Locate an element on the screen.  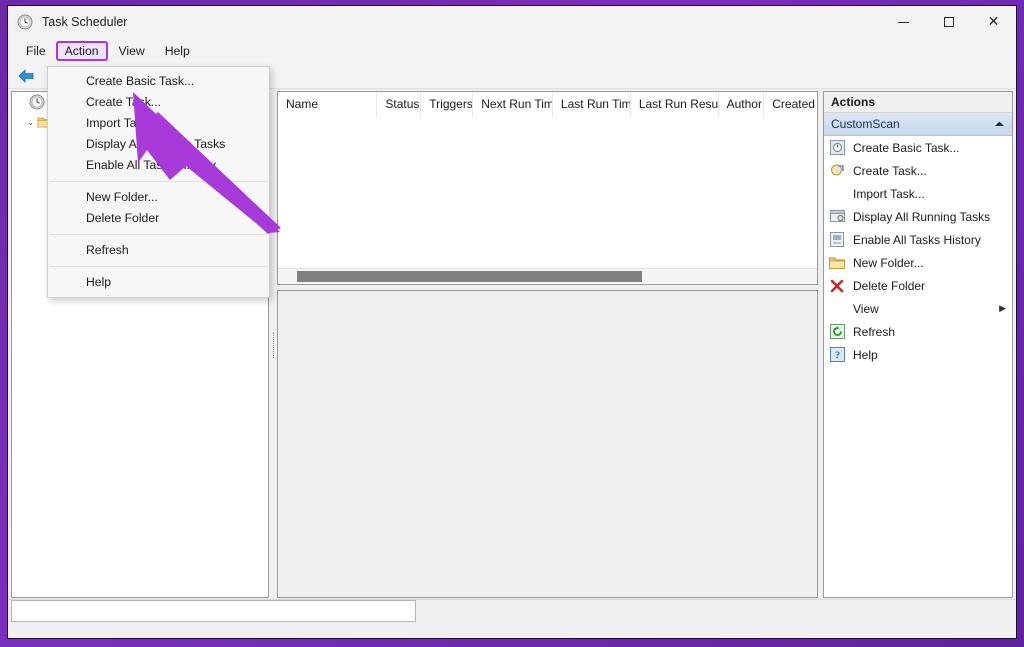
action-help: ? Help is located at coordinates (918, 354).